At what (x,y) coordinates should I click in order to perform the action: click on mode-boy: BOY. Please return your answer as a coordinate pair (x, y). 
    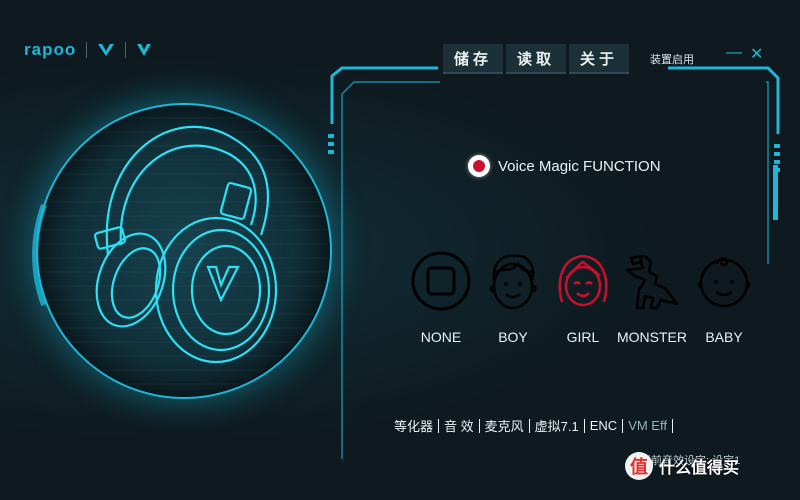
    Looking at the image, I should click on (513, 297).